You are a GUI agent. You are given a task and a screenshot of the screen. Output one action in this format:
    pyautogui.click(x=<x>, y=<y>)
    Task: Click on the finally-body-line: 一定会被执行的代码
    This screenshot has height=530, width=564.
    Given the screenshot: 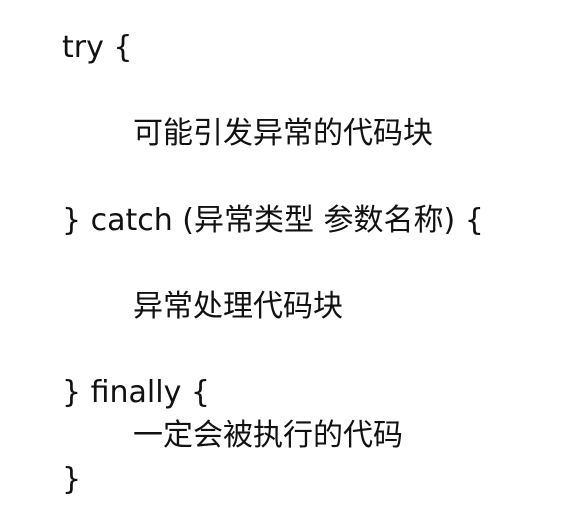 What is the action you would take?
    pyautogui.click(x=268, y=435)
    